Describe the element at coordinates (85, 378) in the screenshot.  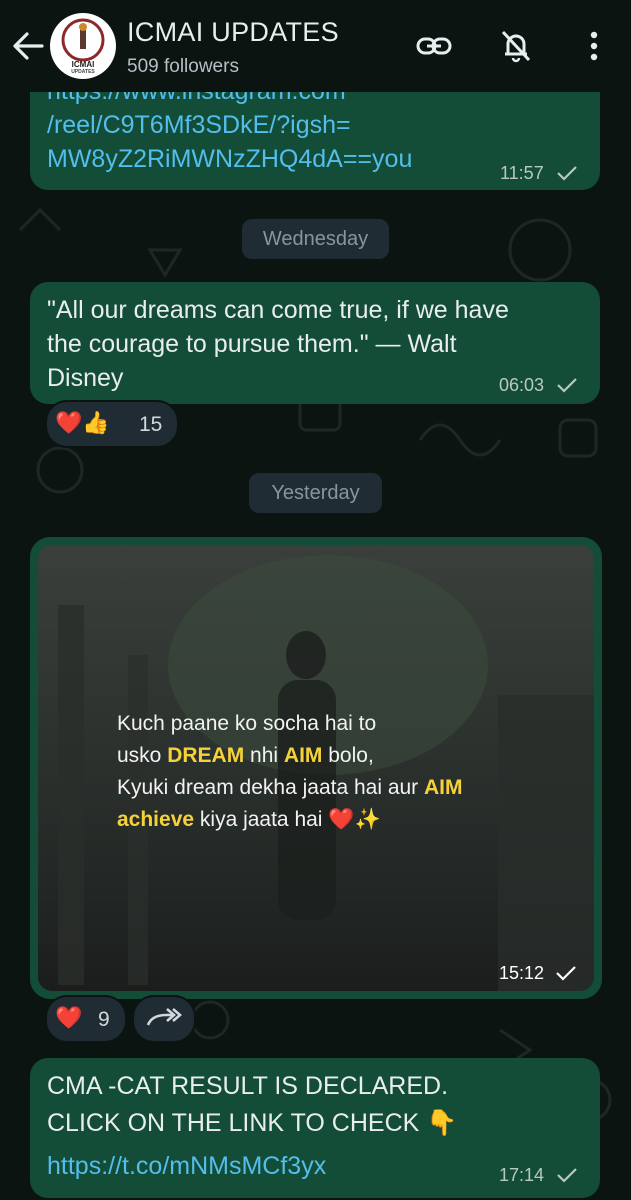
I see `text-line: Disney` at that location.